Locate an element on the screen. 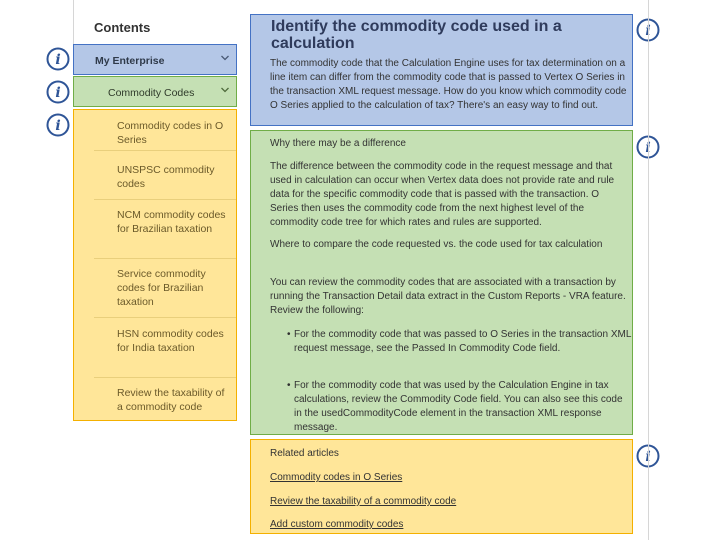  related-link: Add custom commodity codes is located at coordinates (336, 524).